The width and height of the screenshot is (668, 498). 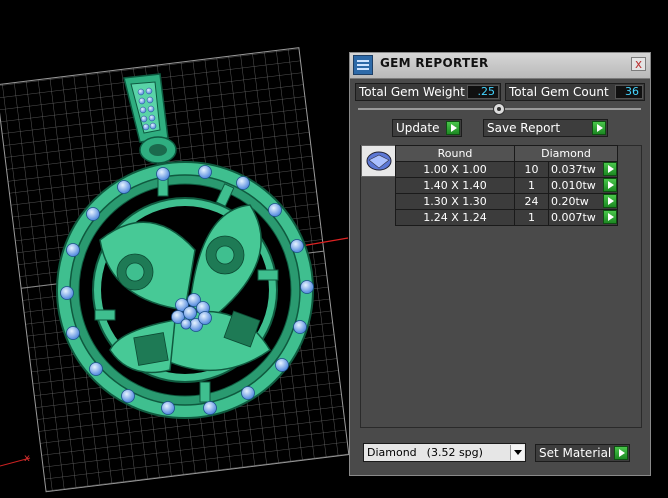 I want to click on gem-weight-value: 0.037tw, so click(x=573, y=169).